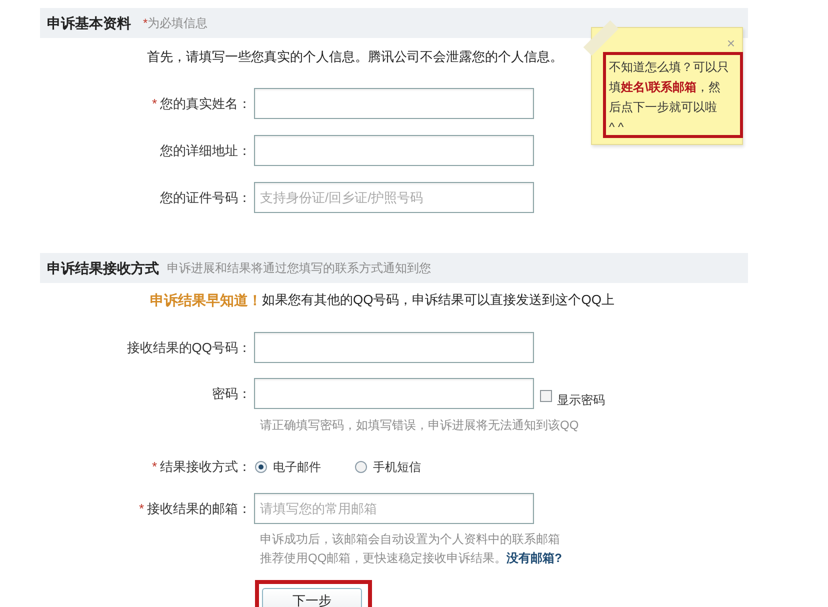  Describe the element at coordinates (581, 400) in the screenshot. I see `checkbox-label: 显示密码` at that location.